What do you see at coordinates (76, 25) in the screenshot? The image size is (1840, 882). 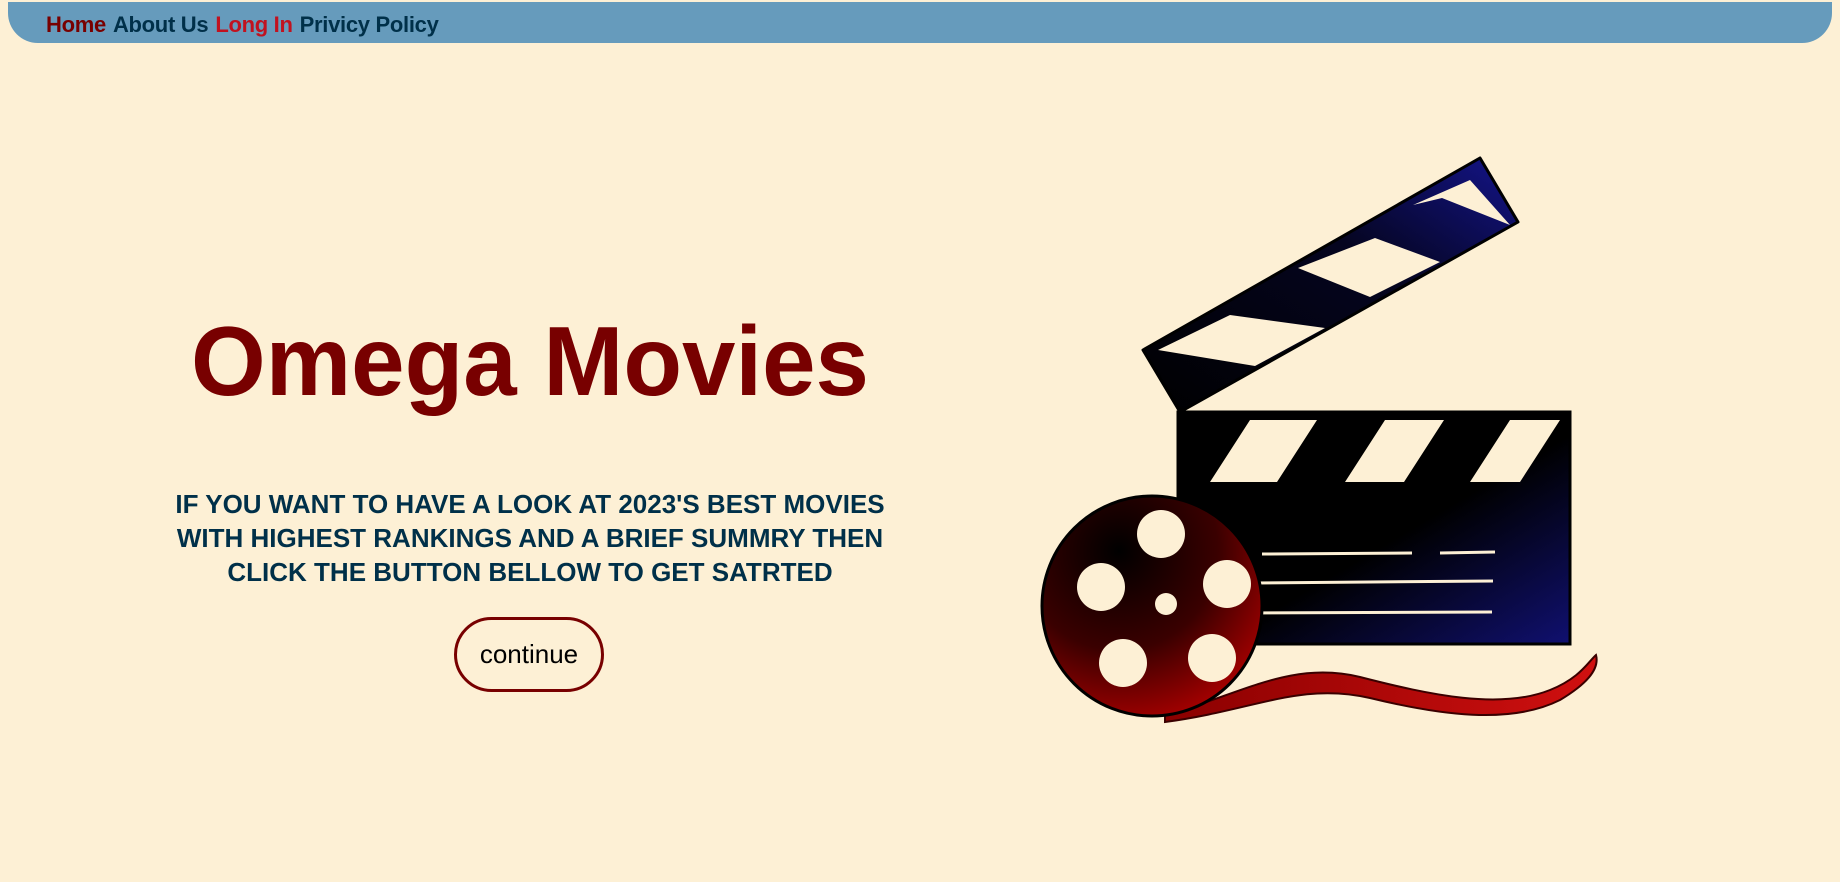 I see `nav-link-home: Home` at bounding box center [76, 25].